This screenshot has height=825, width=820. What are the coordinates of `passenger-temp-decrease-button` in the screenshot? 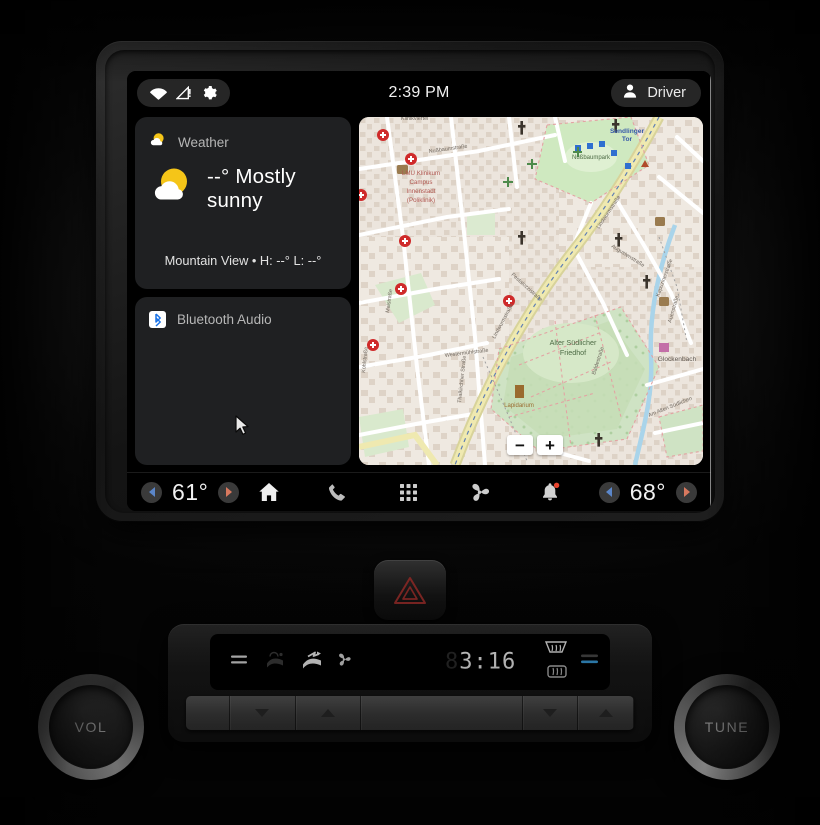 It's located at (609, 492).